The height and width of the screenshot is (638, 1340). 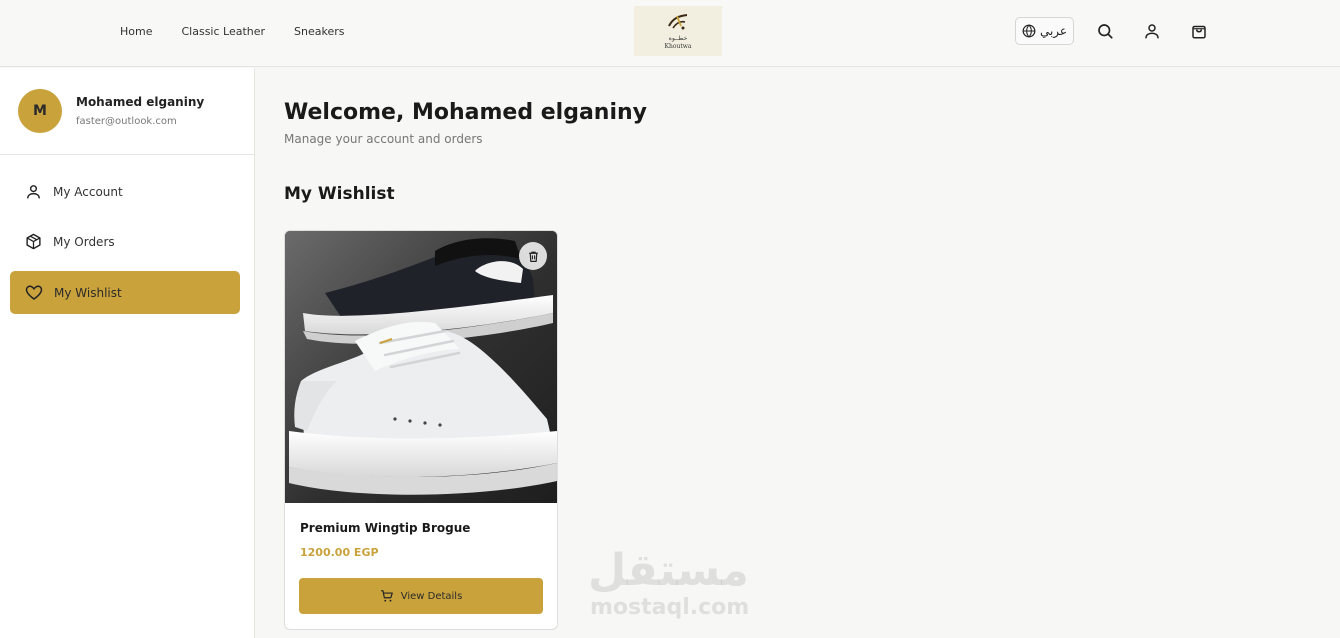 I want to click on nav-sneakers-link: Sneakers, so click(x=319, y=31).